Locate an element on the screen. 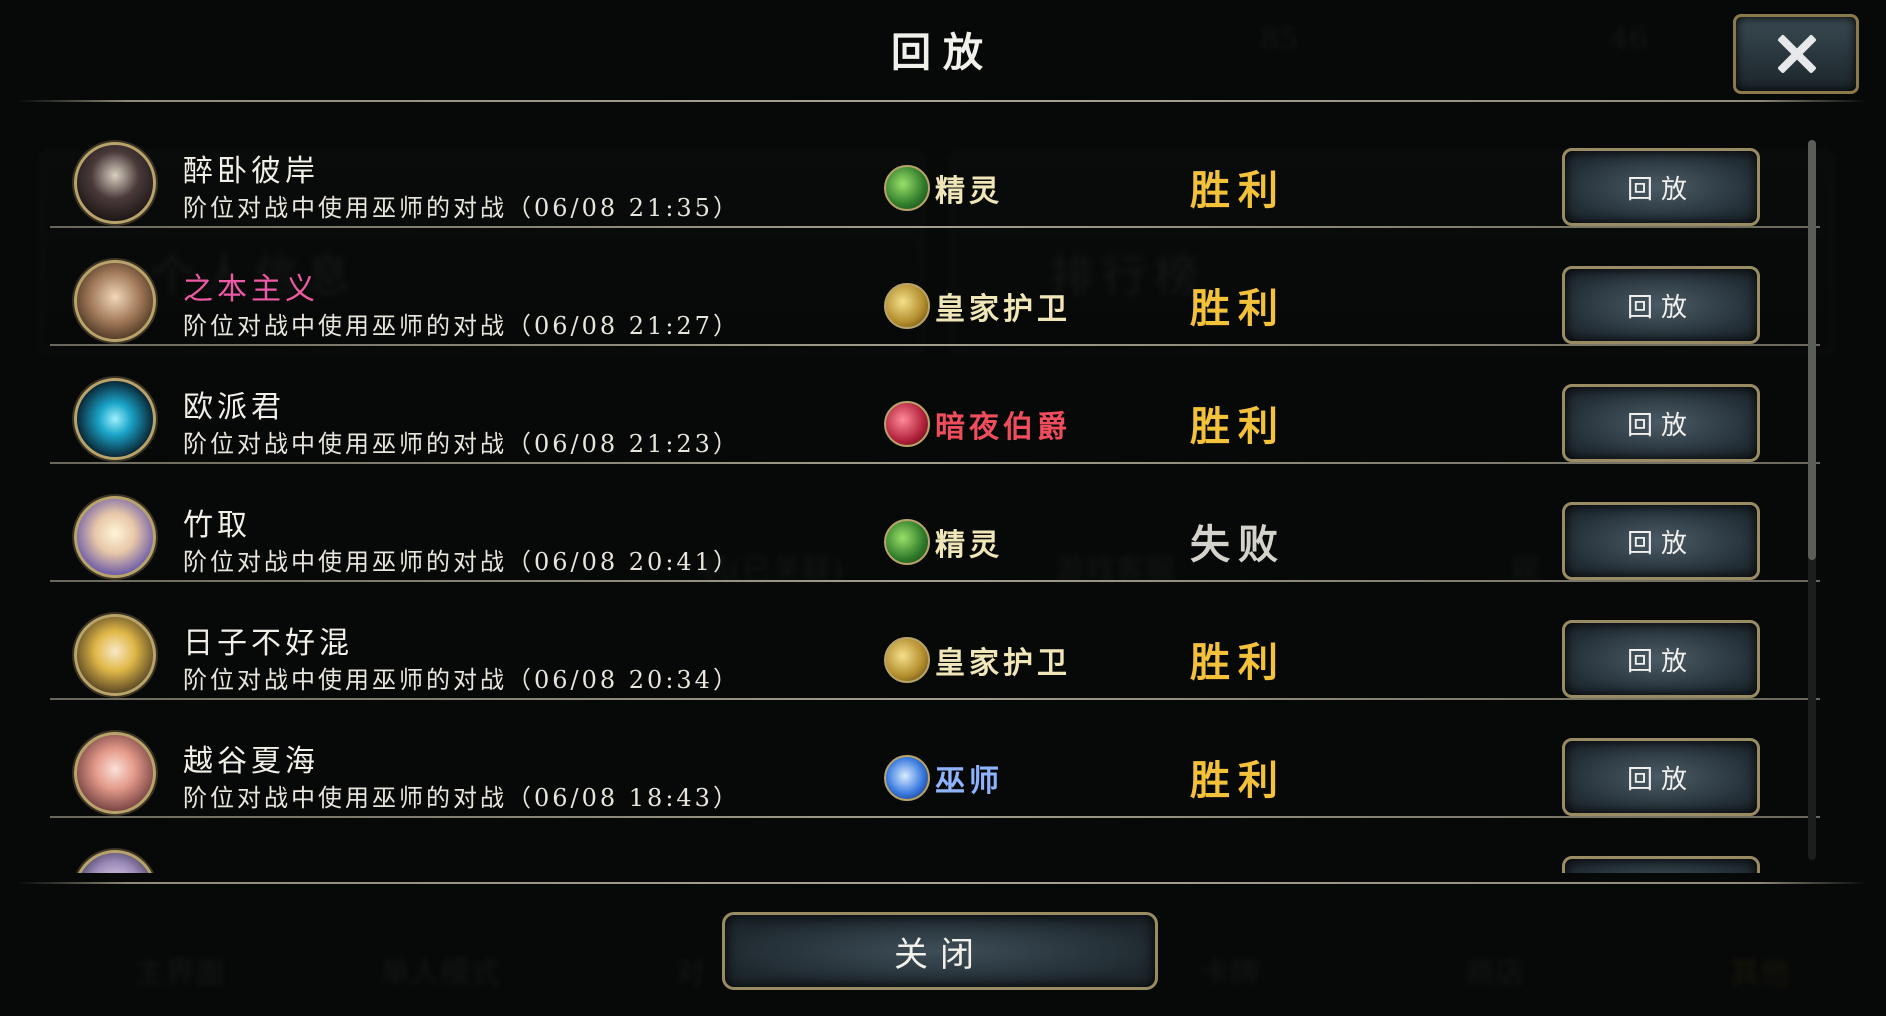 This screenshot has width=1886, height=1016. scrollbar-thumb is located at coordinates (1812, 350).